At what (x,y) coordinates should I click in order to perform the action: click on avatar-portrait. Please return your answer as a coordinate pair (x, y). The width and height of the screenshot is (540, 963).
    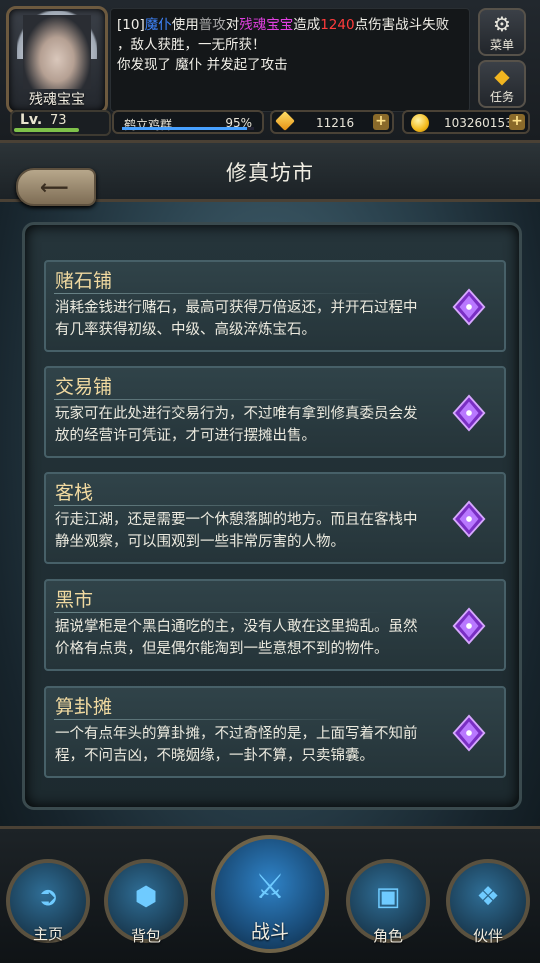
    Looking at the image, I should click on (57, 52).